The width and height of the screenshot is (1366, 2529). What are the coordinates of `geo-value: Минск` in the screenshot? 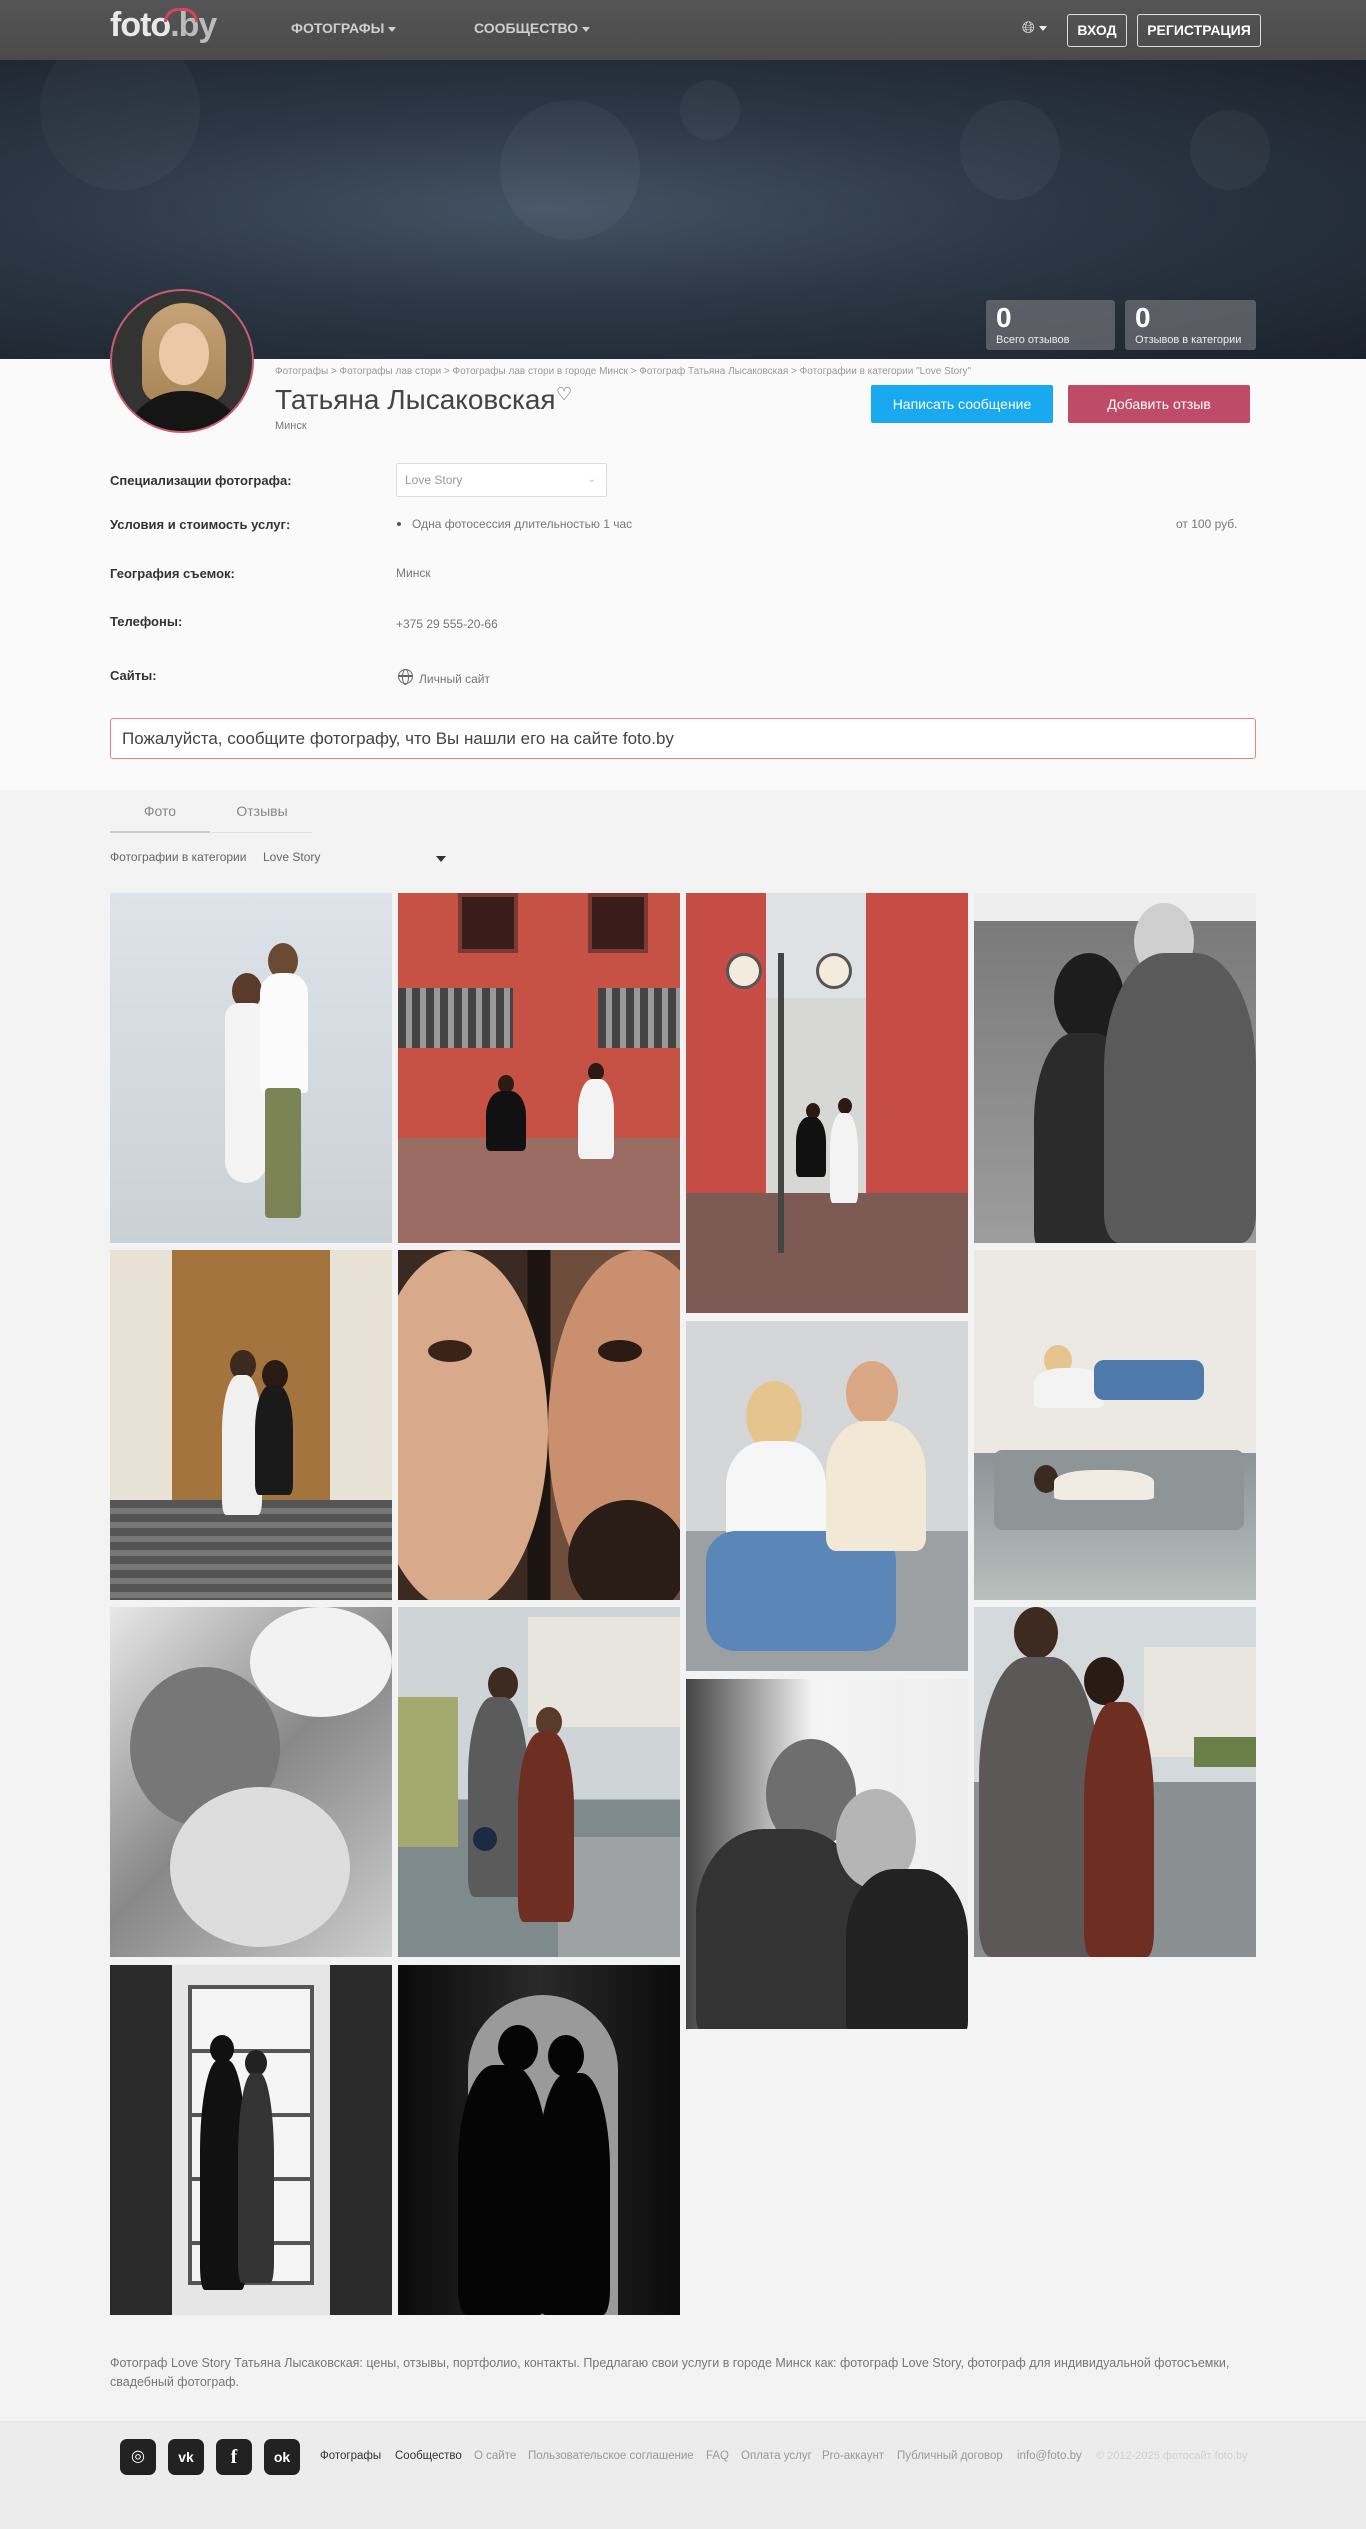 It's located at (413, 573).